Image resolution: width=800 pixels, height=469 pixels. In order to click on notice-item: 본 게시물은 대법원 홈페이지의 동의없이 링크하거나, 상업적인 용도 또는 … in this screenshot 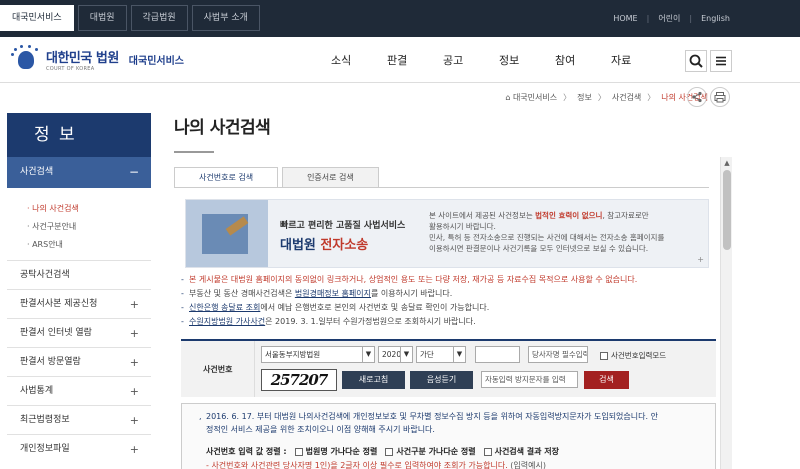, I will do `click(446, 280)`.